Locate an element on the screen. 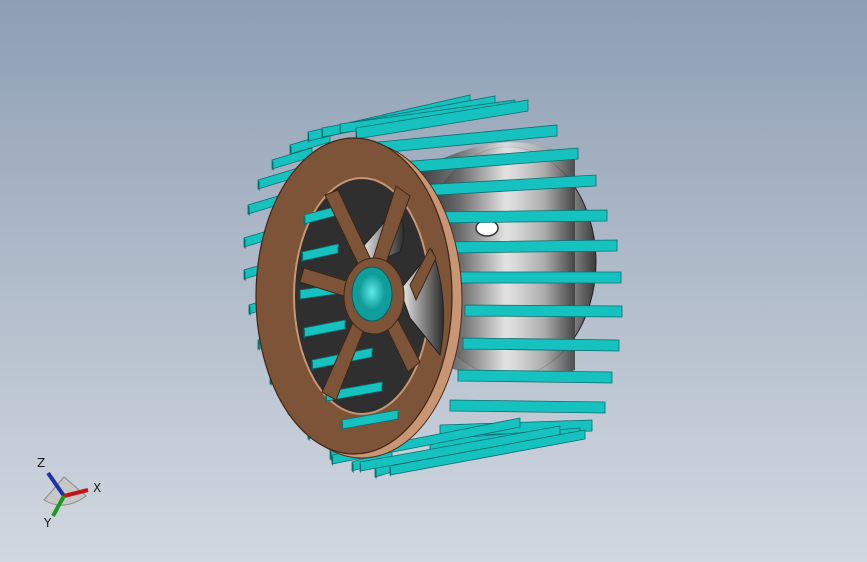  impeller-hub is located at coordinates (374, 296).